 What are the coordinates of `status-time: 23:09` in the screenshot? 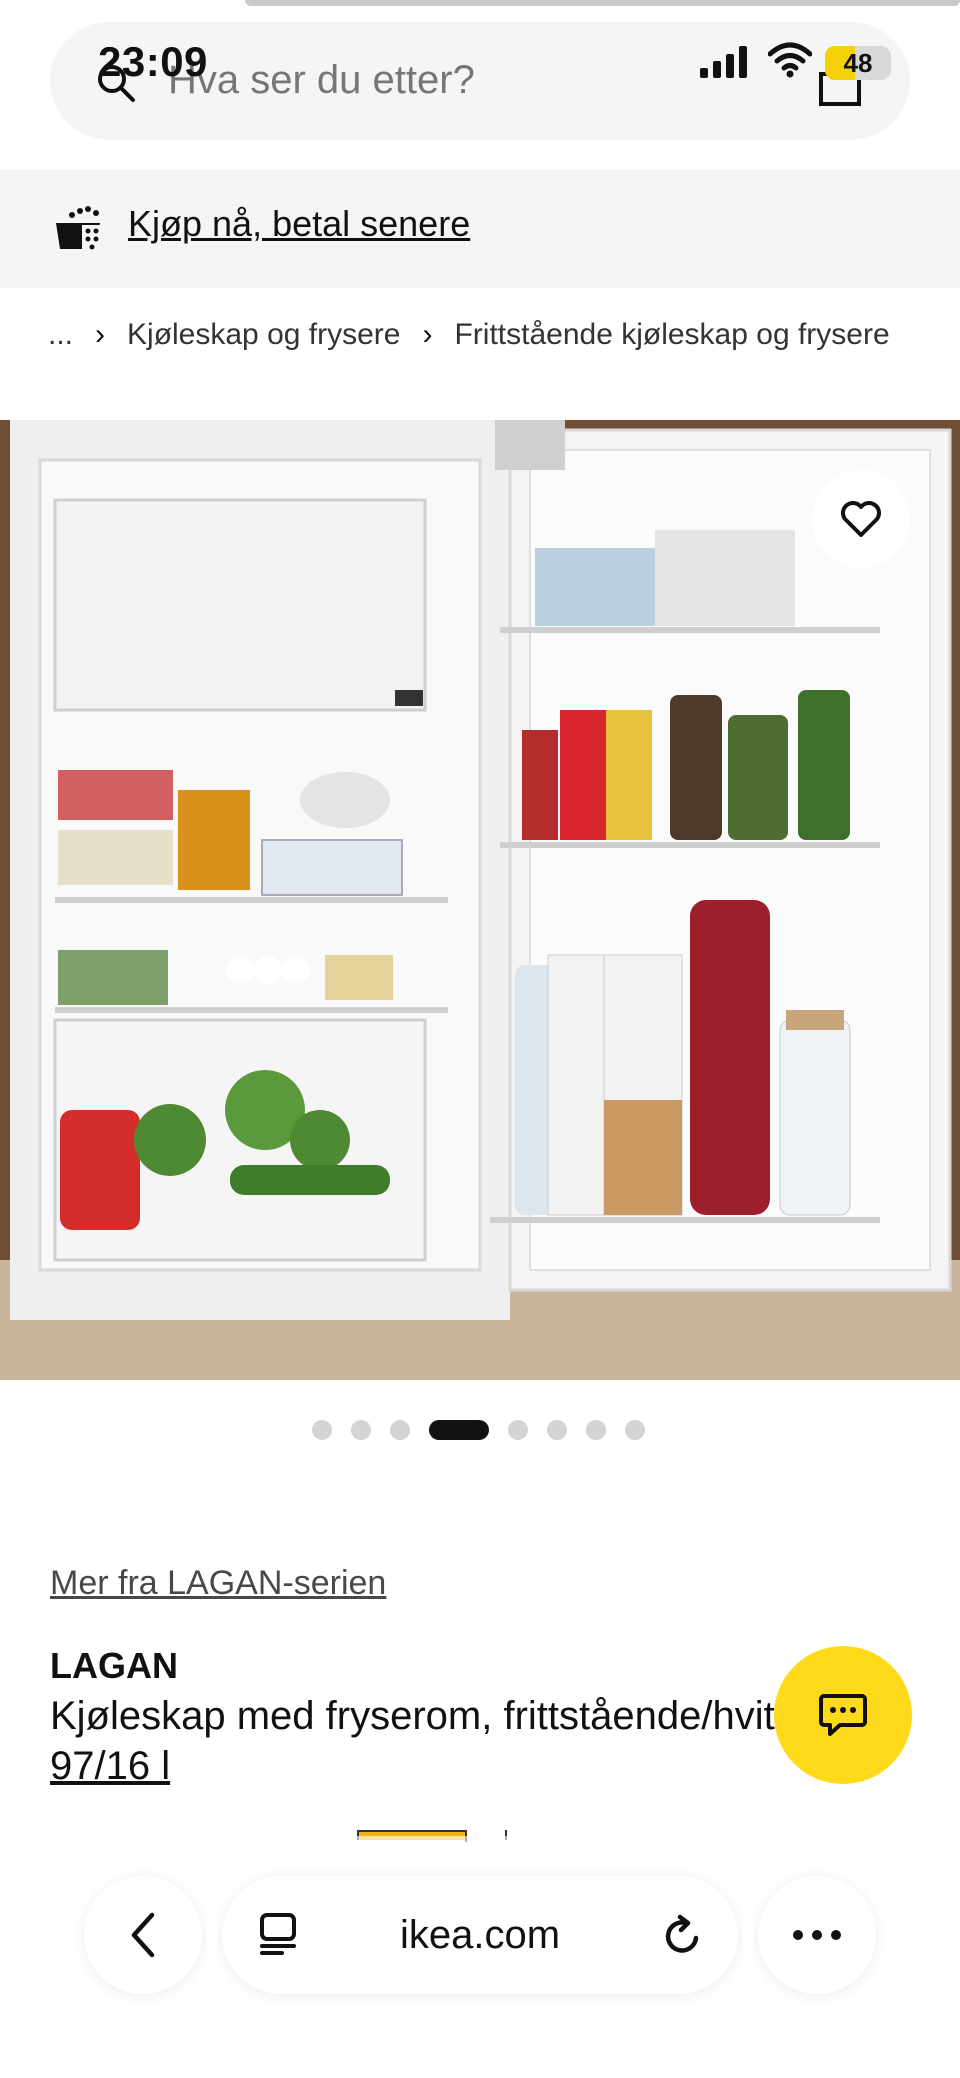 It's located at (153, 61).